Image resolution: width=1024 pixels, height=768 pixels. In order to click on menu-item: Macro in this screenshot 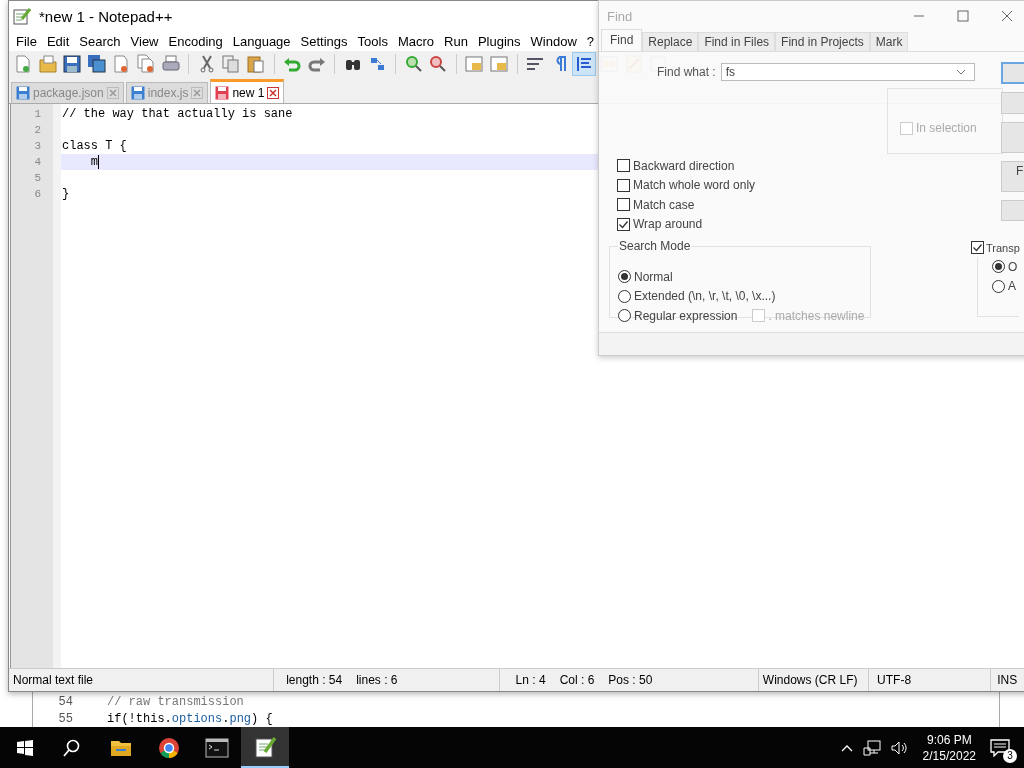, I will do `click(416, 41)`.